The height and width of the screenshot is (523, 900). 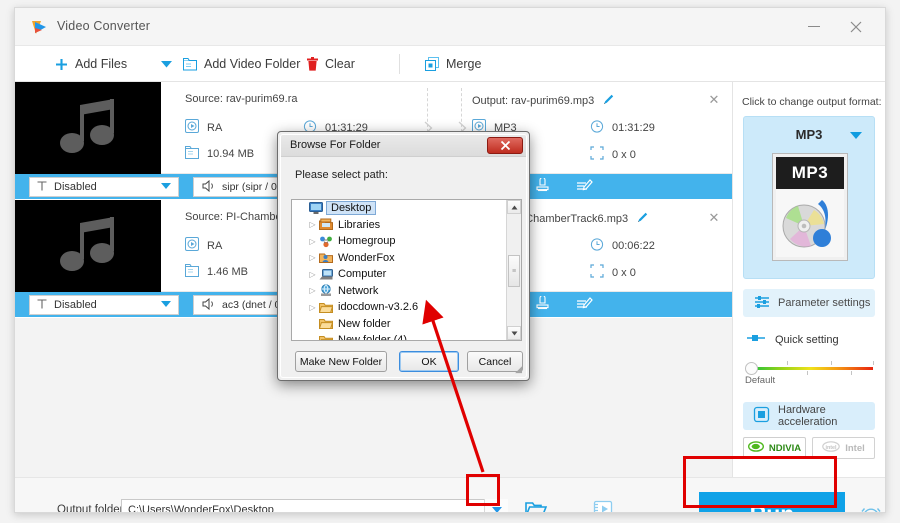 What do you see at coordinates (341, 361) in the screenshot?
I see `make-new-folder-button: Make New Folder` at bounding box center [341, 361].